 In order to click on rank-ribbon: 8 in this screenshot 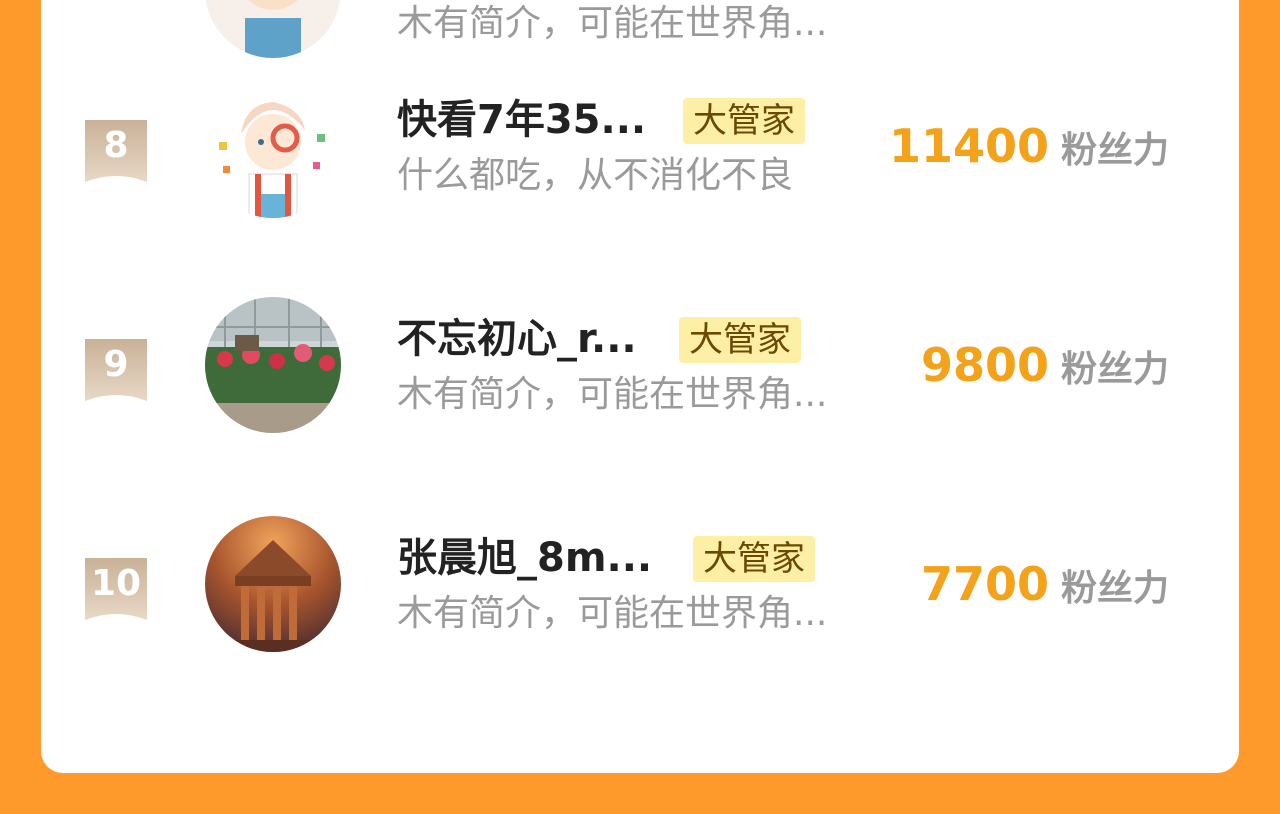, I will do `click(116, 152)`.